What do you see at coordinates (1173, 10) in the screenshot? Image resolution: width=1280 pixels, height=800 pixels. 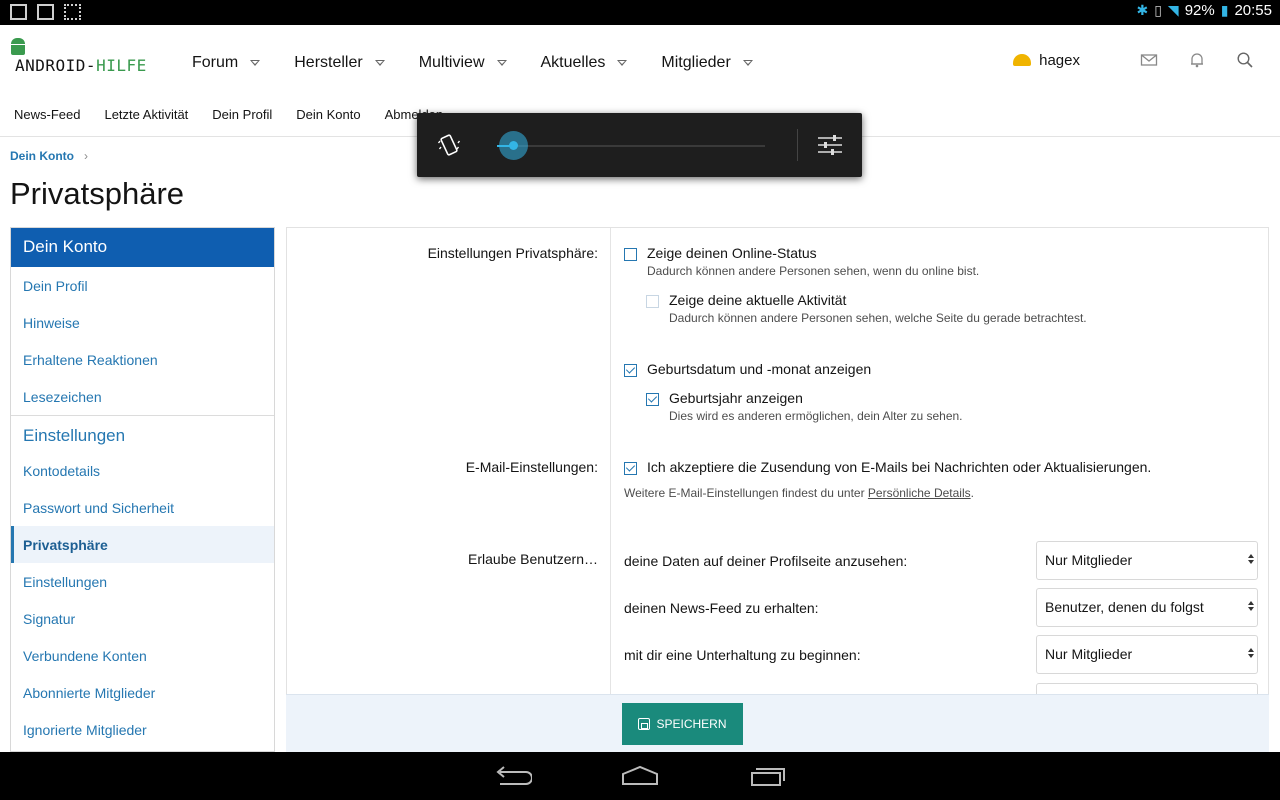 I see `wifi-icon: ◥` at bounding box center [1173, 10].